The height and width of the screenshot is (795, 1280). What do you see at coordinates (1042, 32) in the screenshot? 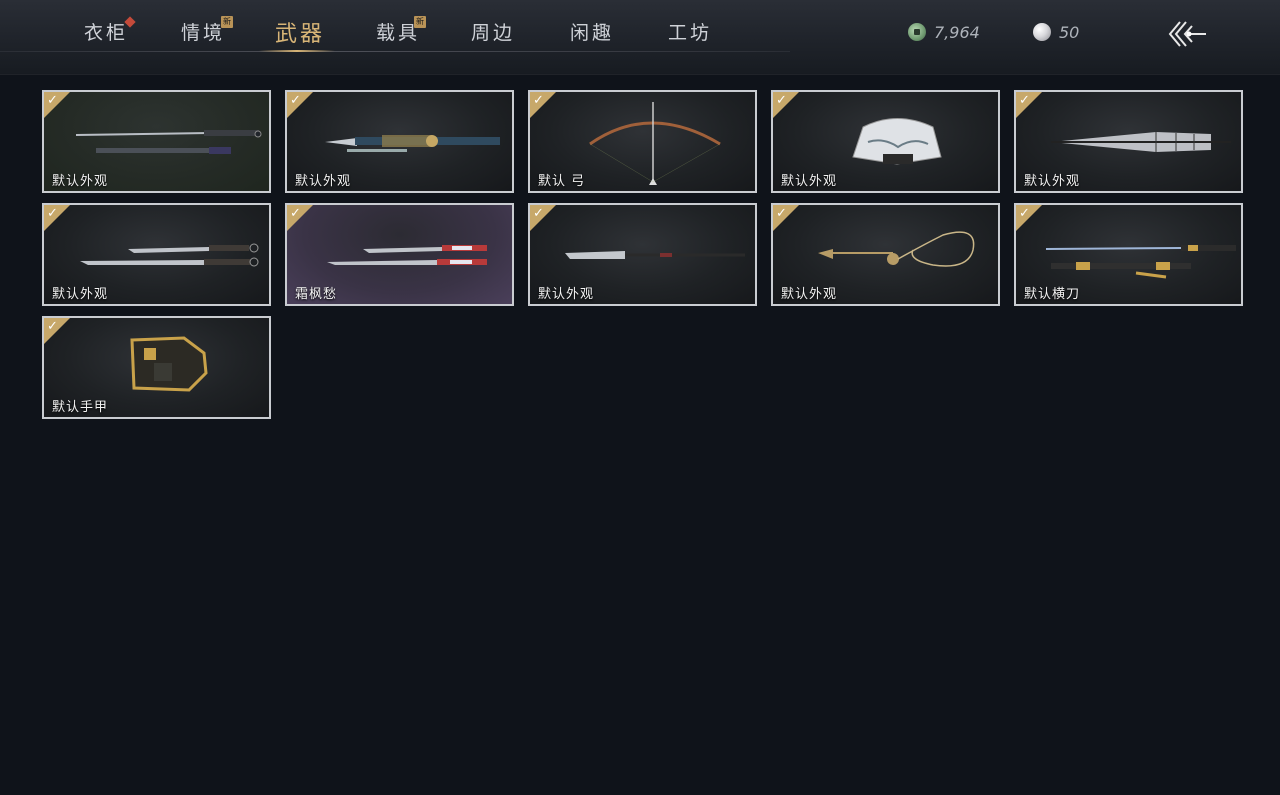
I see `pearl-icon` at bounding box center [1042, 32].